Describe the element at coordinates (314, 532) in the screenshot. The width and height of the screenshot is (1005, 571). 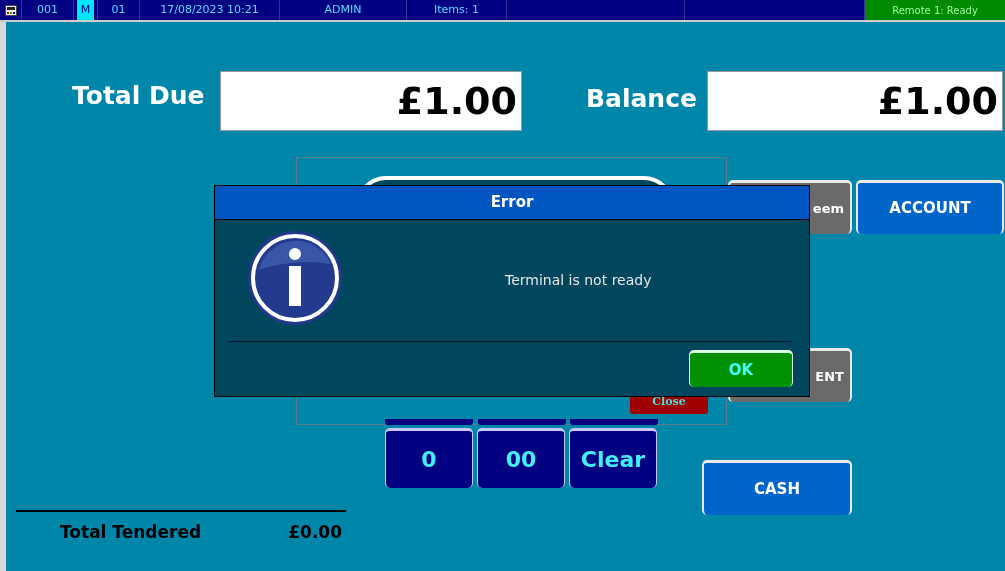
I see `total-tendered-value: £0.00` at that location.